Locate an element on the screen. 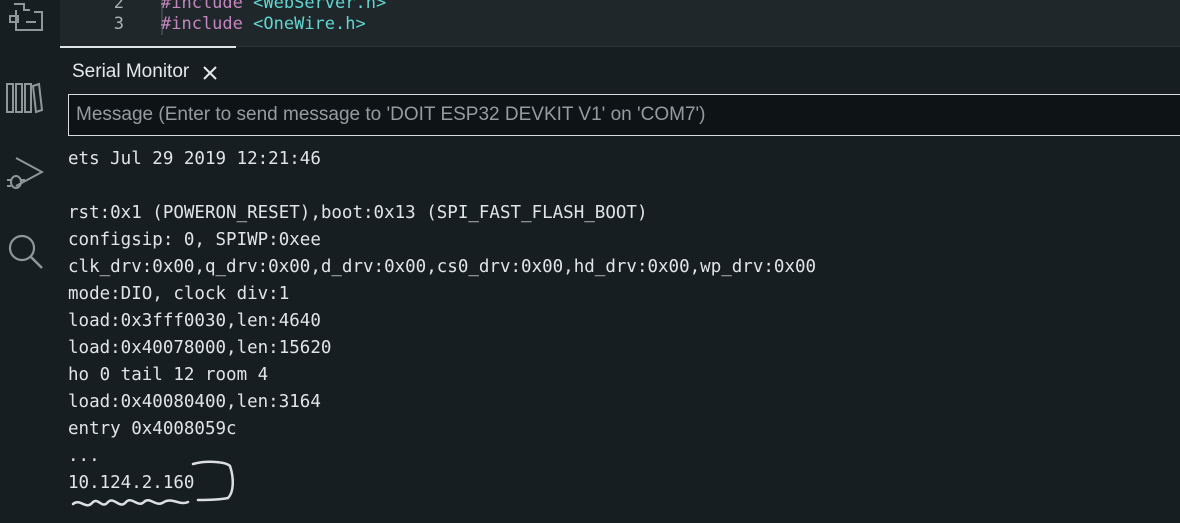 The image size is (1180, 523). library-icon is located at coordinates (24, 97).